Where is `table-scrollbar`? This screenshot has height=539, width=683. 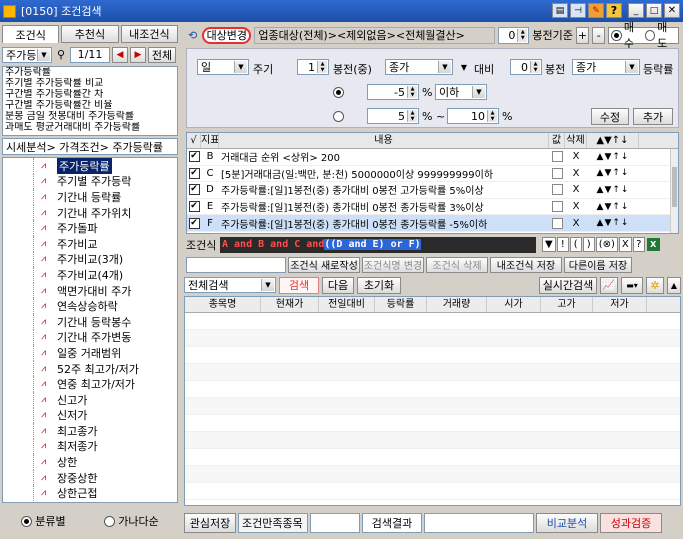 table-scrollbar is located at coordinates (674, 191).